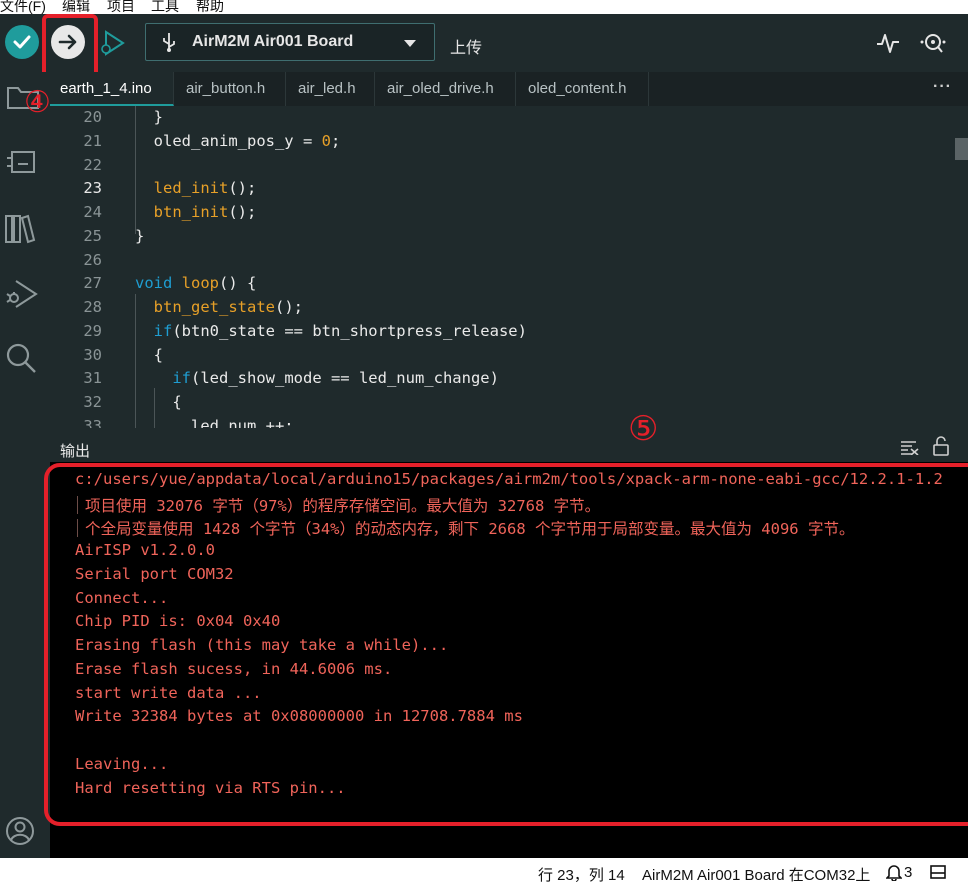 This screenshot has height=886, width=968. I want to click on annotation-number-5: ⑤, so click(643, 429).